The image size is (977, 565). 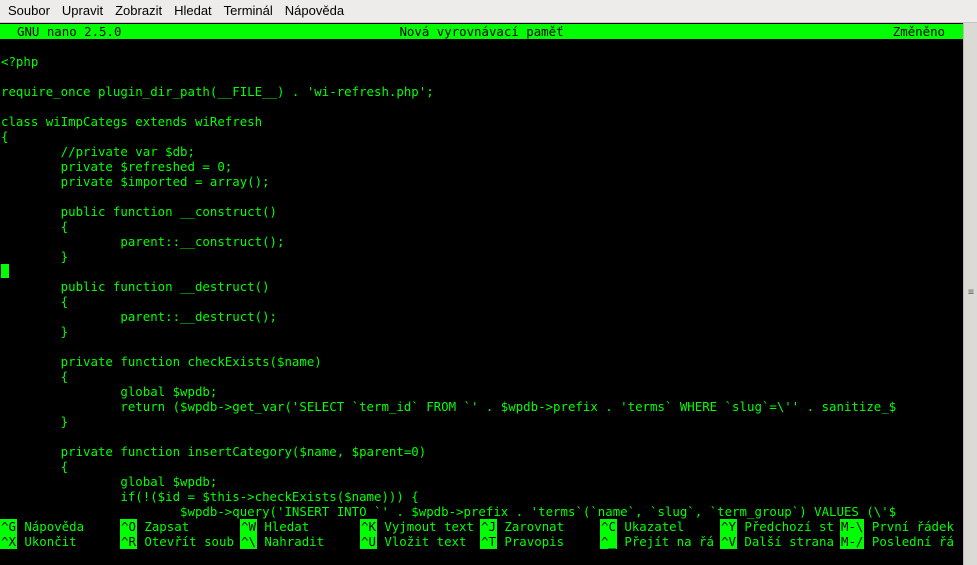 What do you see at coordinates (139, 211) in the screenshot?
I see `code-line: public function __construct()` at bounding box center [139, 211].